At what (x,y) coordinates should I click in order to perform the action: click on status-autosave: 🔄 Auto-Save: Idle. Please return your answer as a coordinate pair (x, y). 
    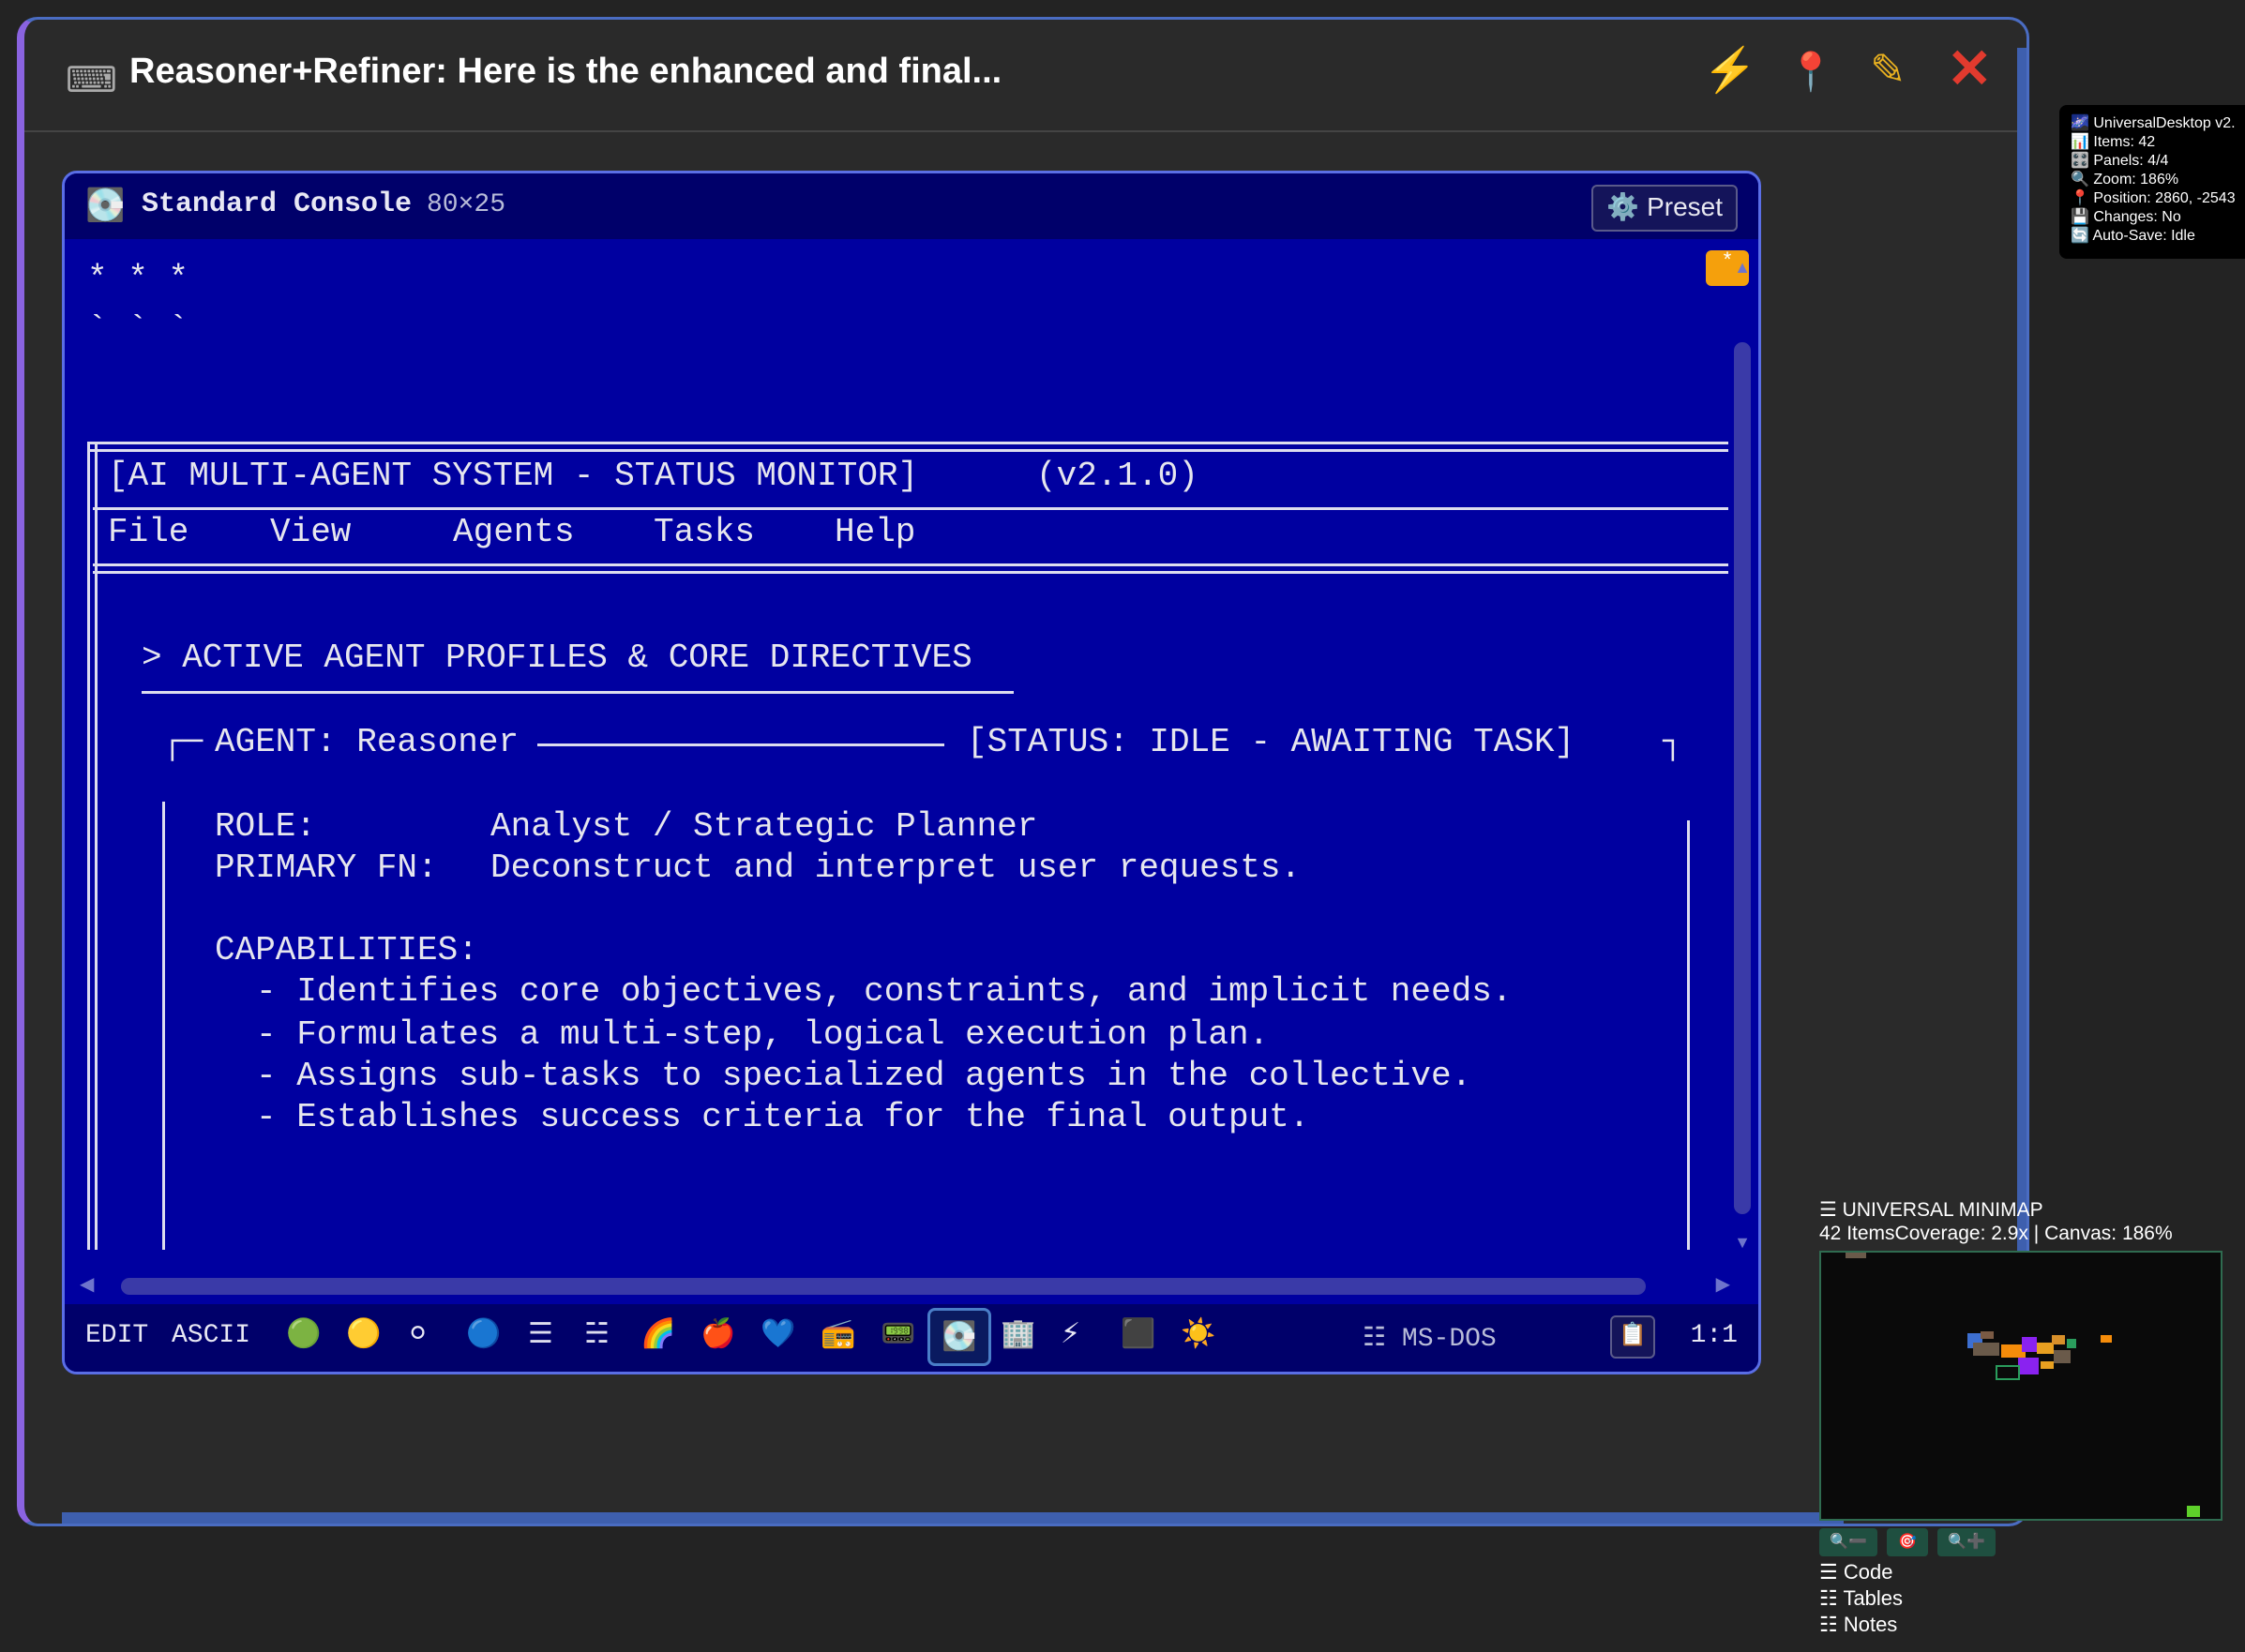
    Looking at the image, I should click on (2133, 236).